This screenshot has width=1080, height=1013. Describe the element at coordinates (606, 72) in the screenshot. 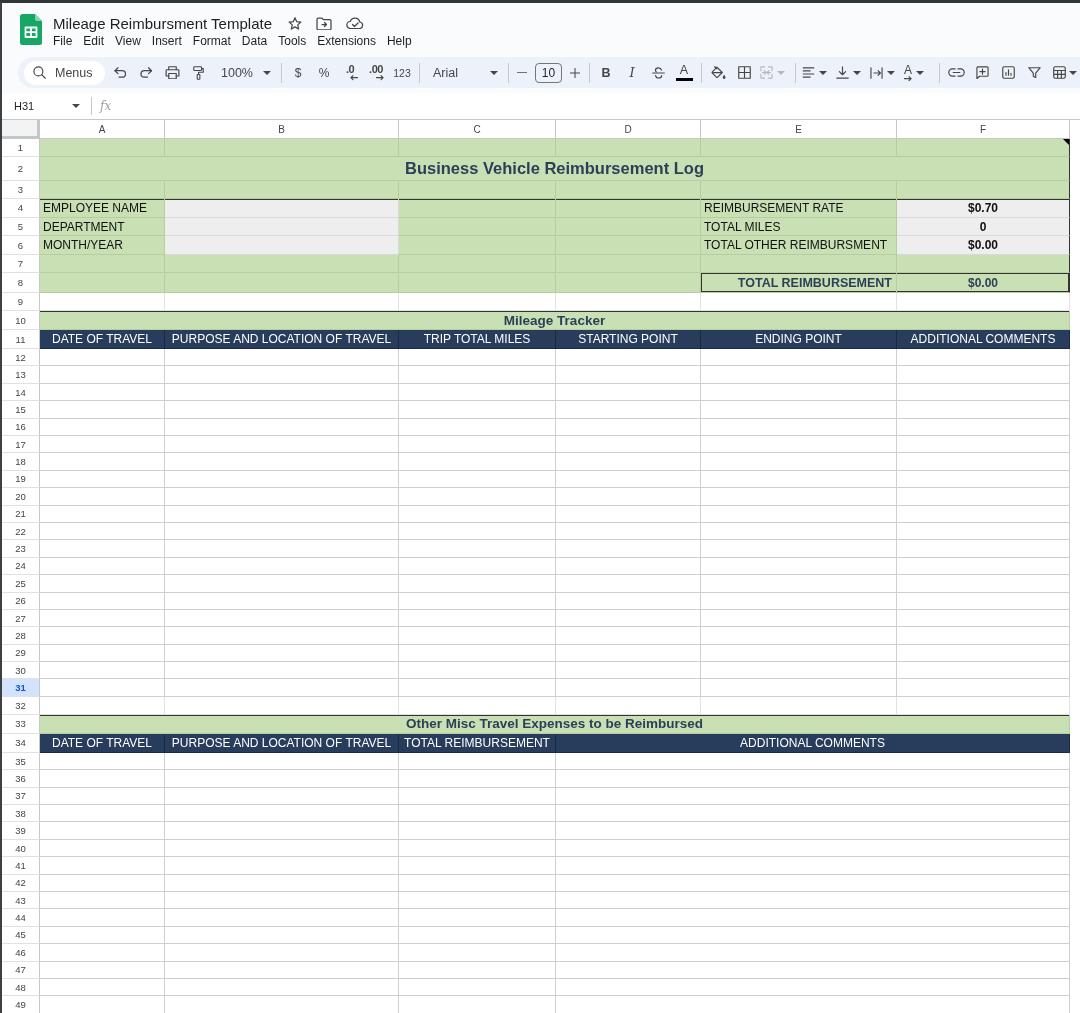

I see `bold-button: B` at that location.